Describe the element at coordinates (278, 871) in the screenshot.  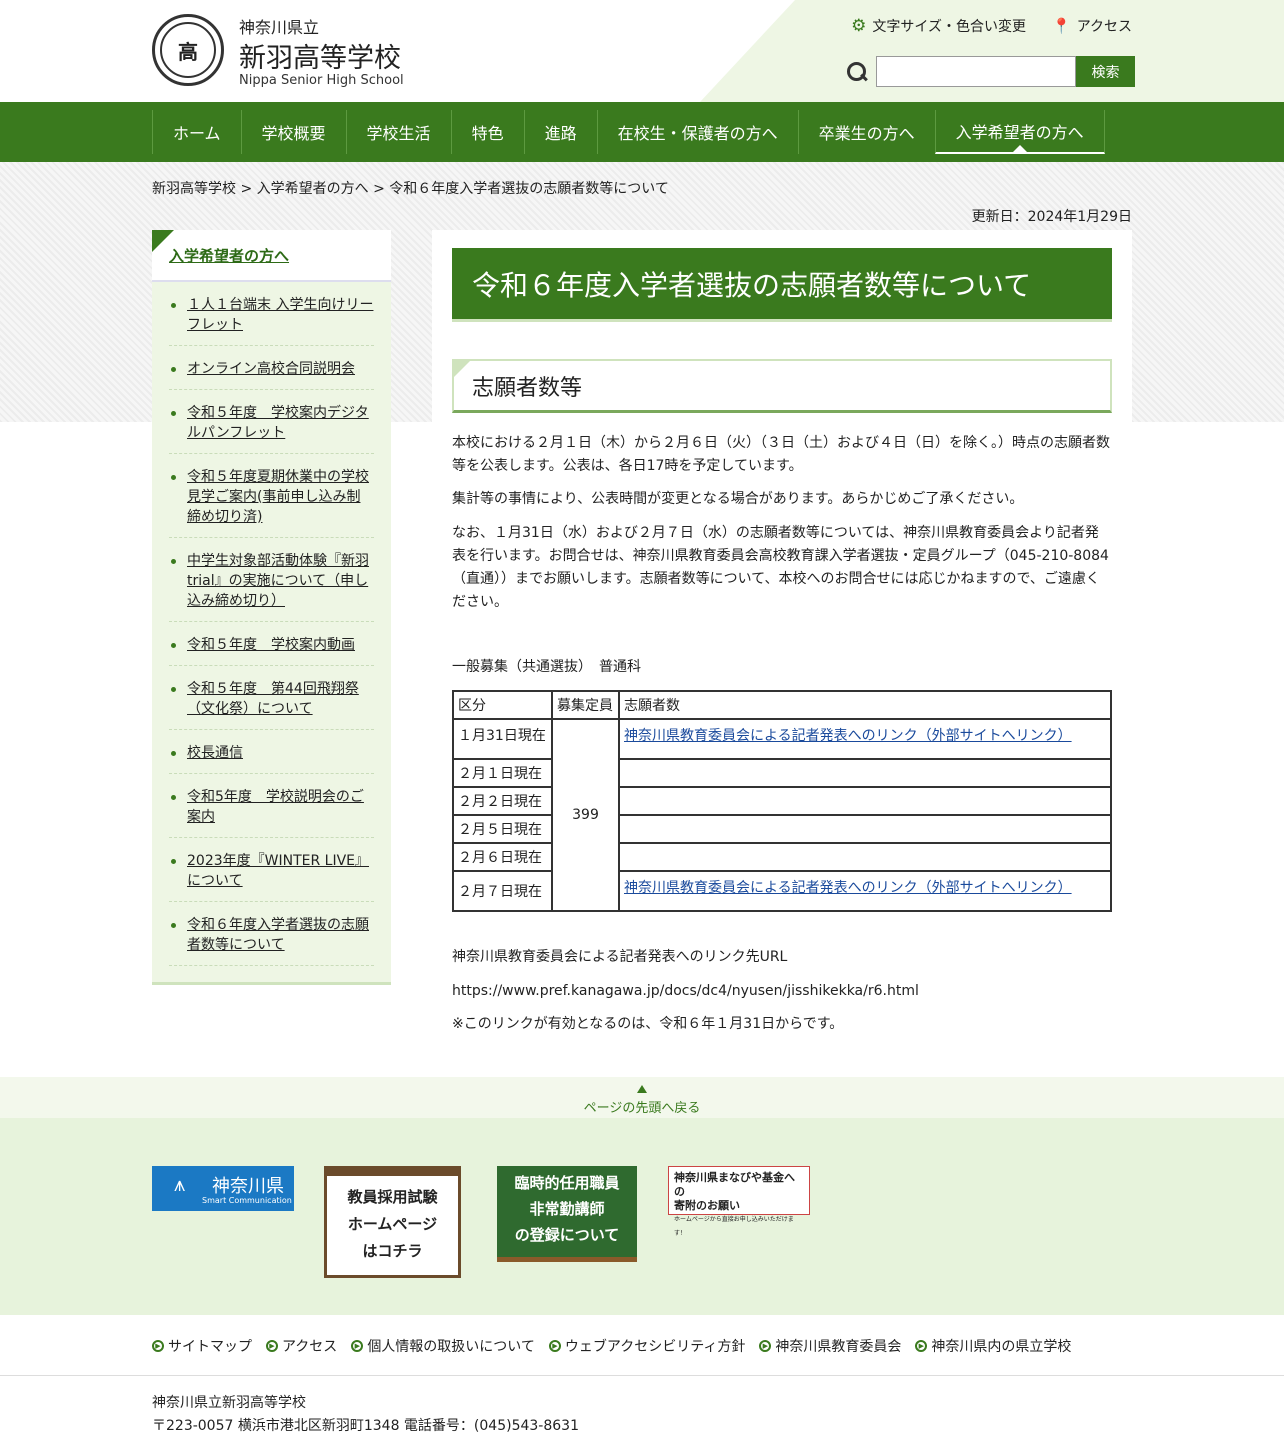
I see `side-item-link: 2023年度『WINTER LIVE』について` at that location.